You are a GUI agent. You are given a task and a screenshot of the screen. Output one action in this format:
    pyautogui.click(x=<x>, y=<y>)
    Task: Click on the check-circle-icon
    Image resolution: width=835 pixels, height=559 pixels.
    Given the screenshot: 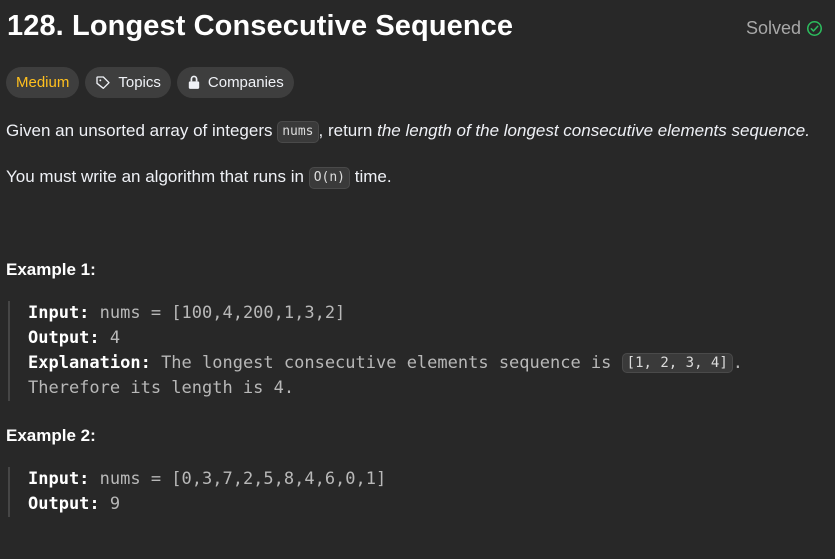 What is the action you would take?
    pyautogui.click(x=814, y=28)
    